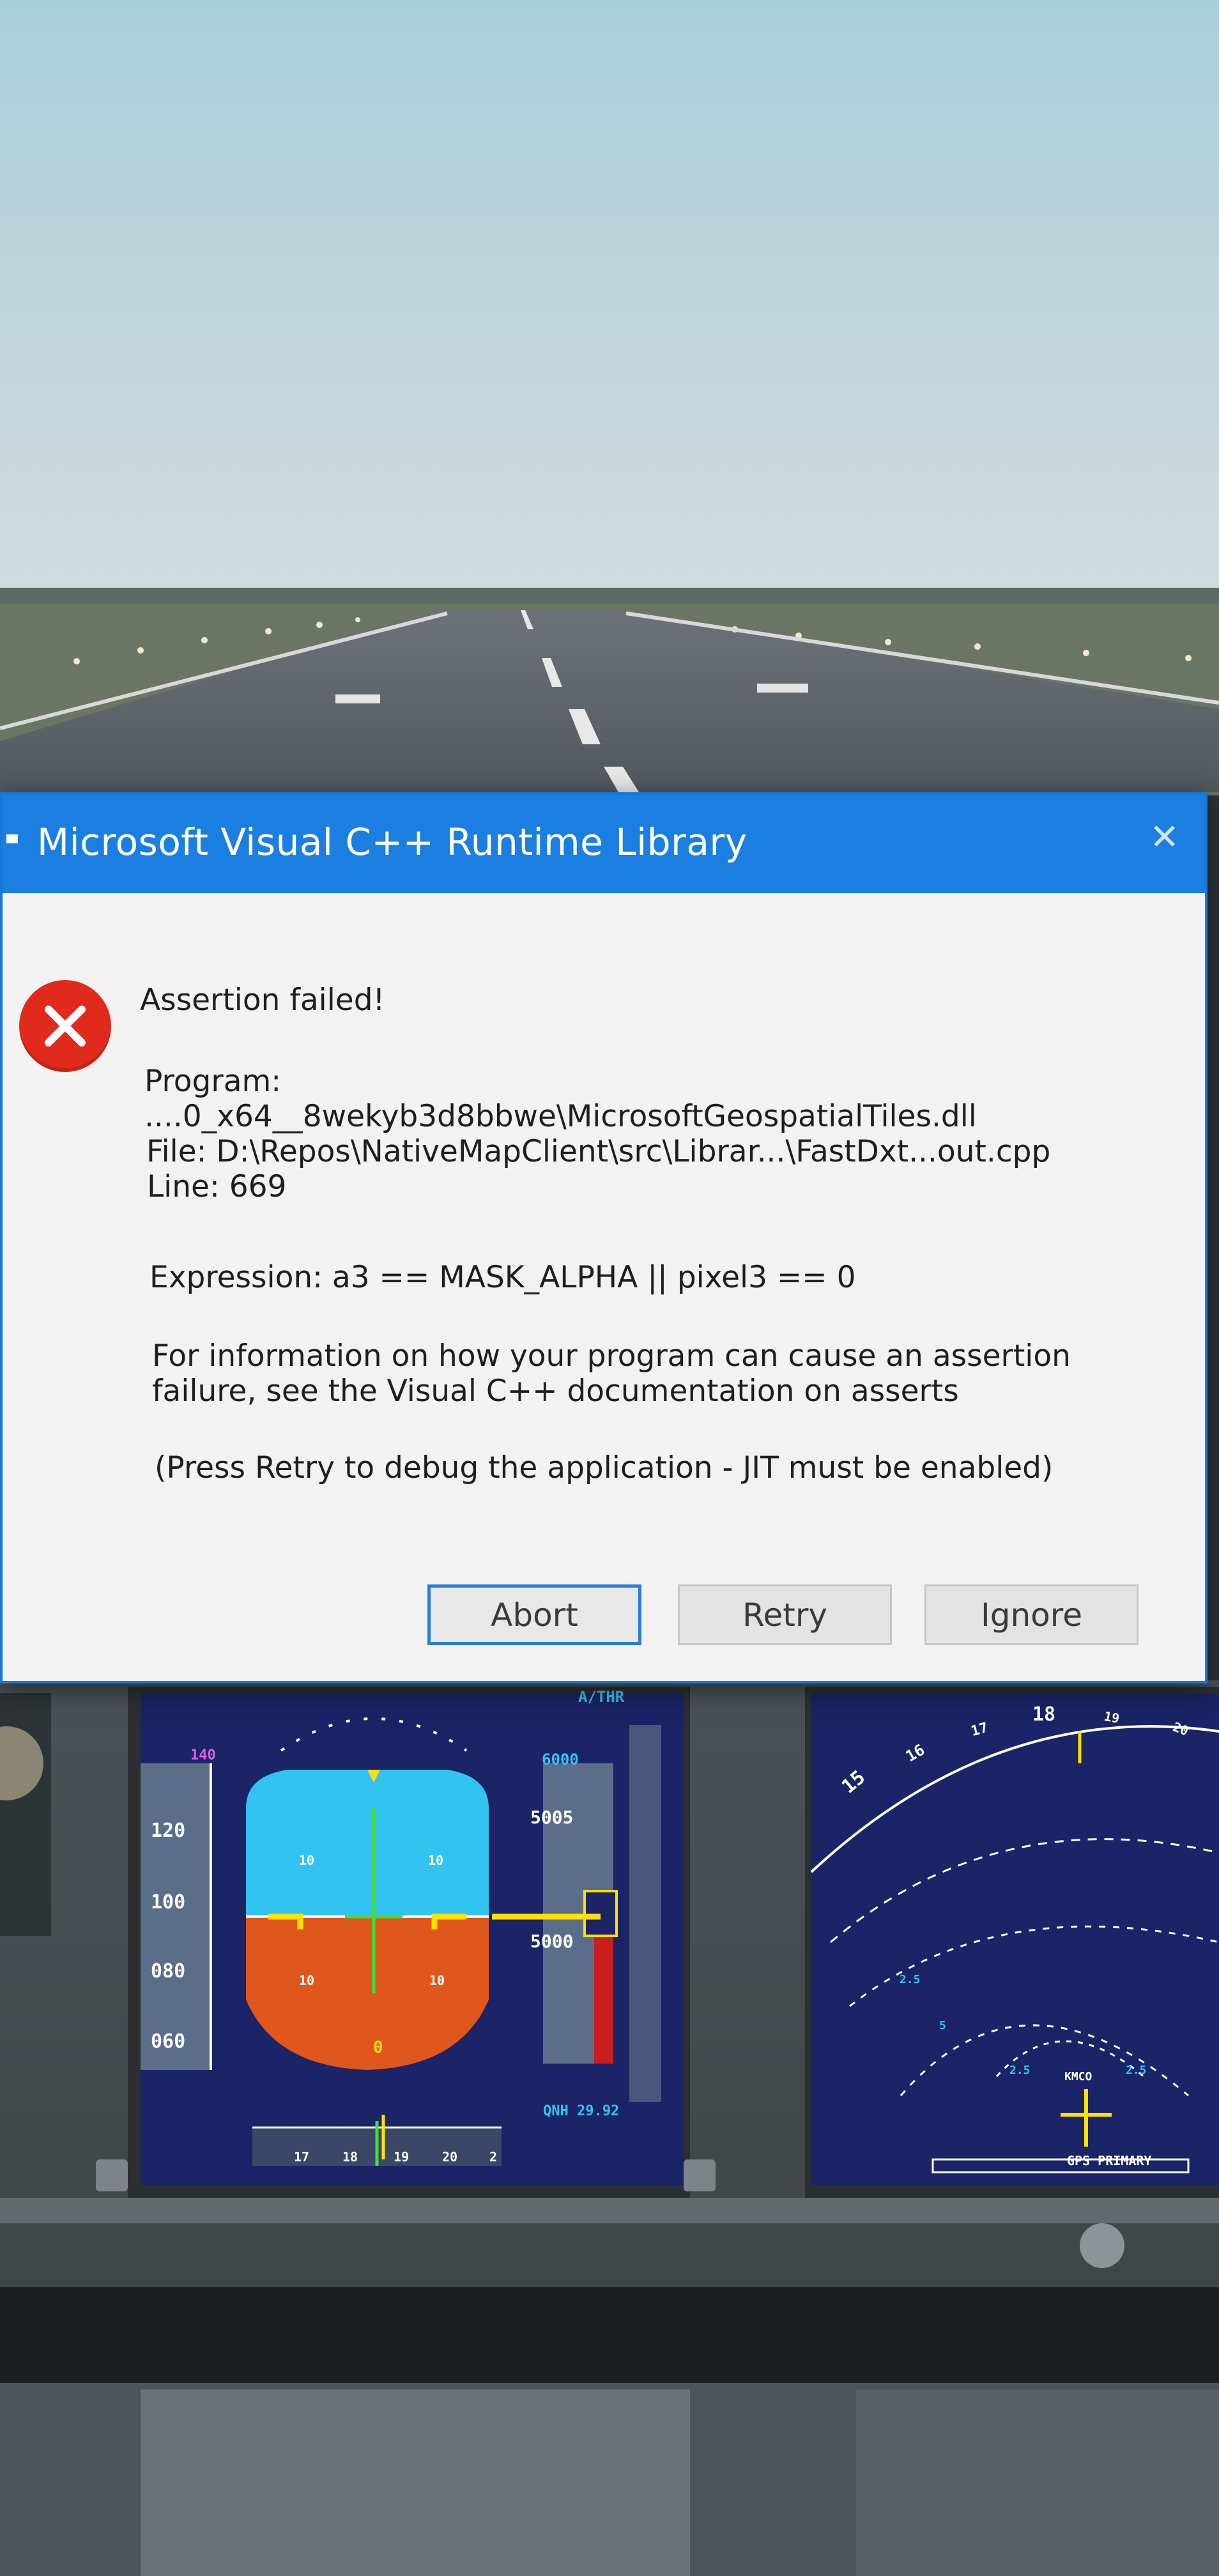 The width and height of the screenshot is (1219, 2576). Describe the element at coordinates (785, 1614) in the screenshot. I see `retry-button: Retry` at that location.